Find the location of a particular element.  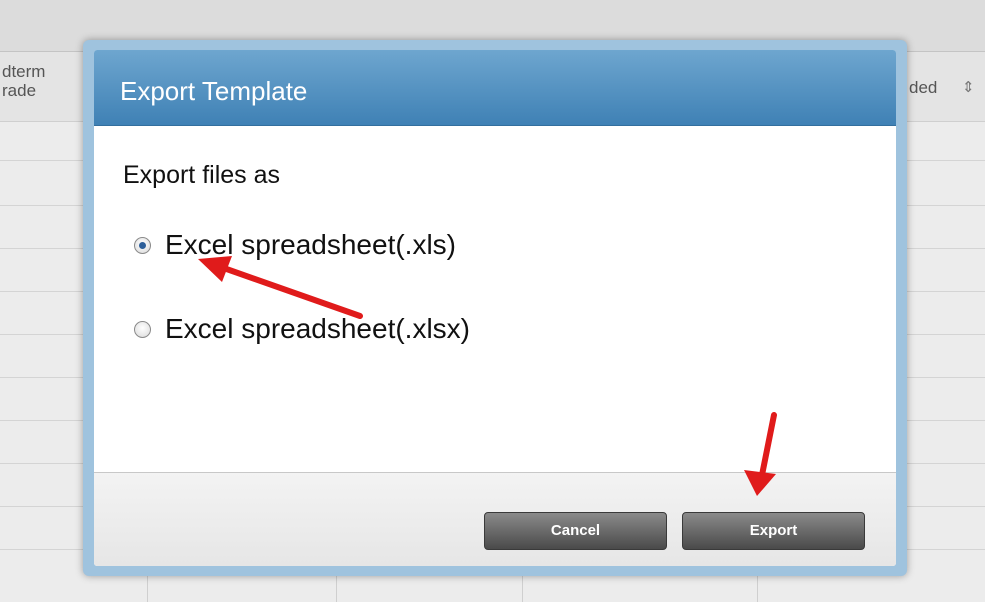

dialog-footer: Cancel Export is located at coordinates (495, 519).